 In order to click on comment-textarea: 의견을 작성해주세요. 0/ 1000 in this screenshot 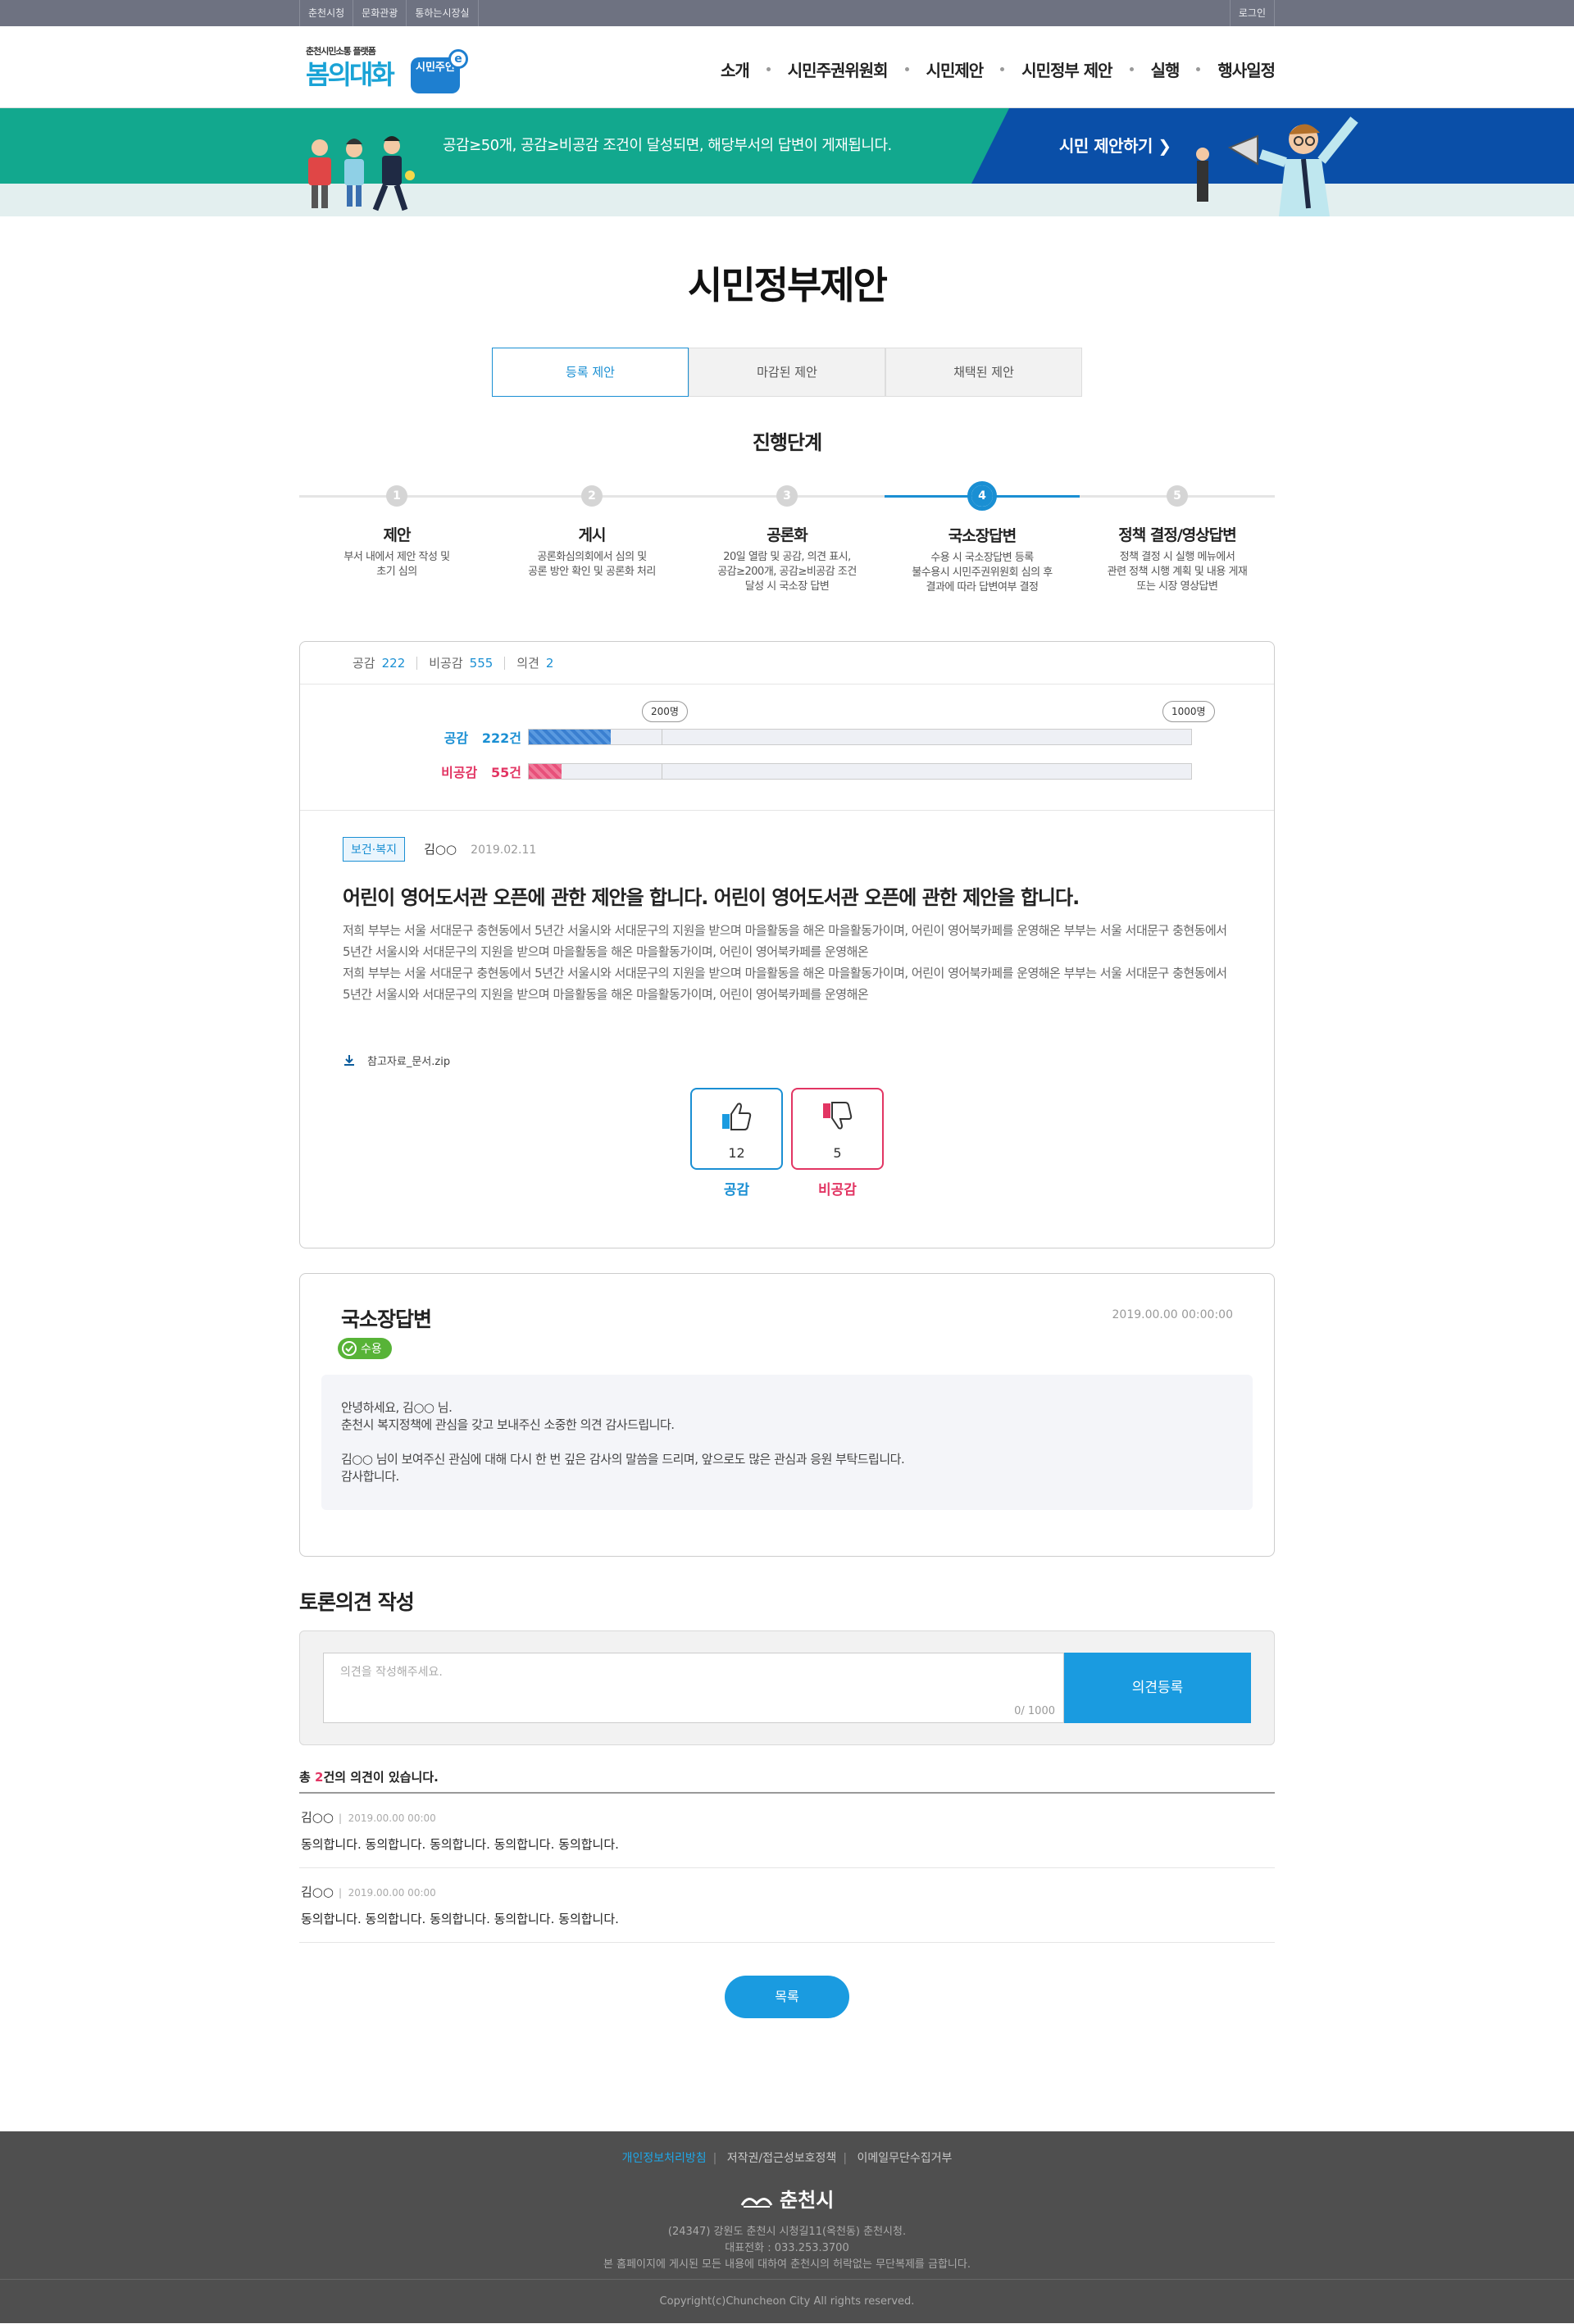, I will do `click(694, 1688)`.